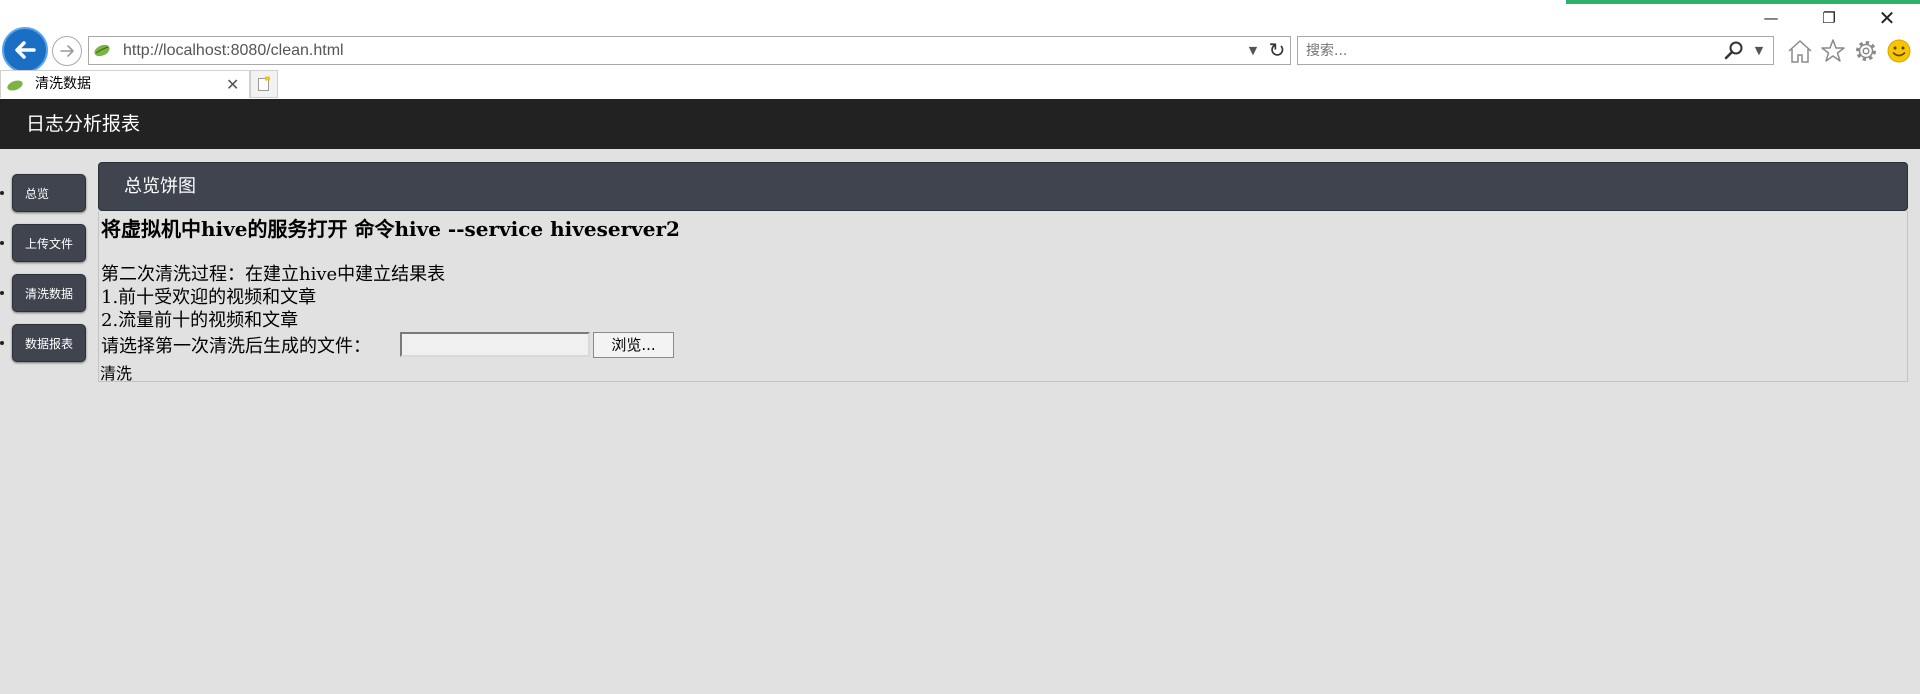  What do you see at coordinates (1277, 50) in the screenshot?
I see `refresh-icon: ↻` at bounding box center [1277, 50].